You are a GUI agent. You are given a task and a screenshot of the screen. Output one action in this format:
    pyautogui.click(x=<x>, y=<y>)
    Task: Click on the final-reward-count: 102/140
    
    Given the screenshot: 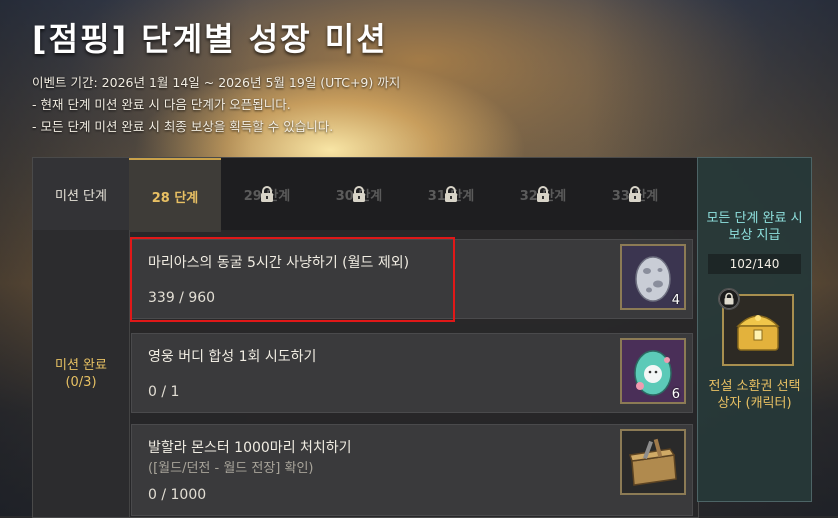 What is the action you would take?
    pyautogui.click(x=754, y=264)
    